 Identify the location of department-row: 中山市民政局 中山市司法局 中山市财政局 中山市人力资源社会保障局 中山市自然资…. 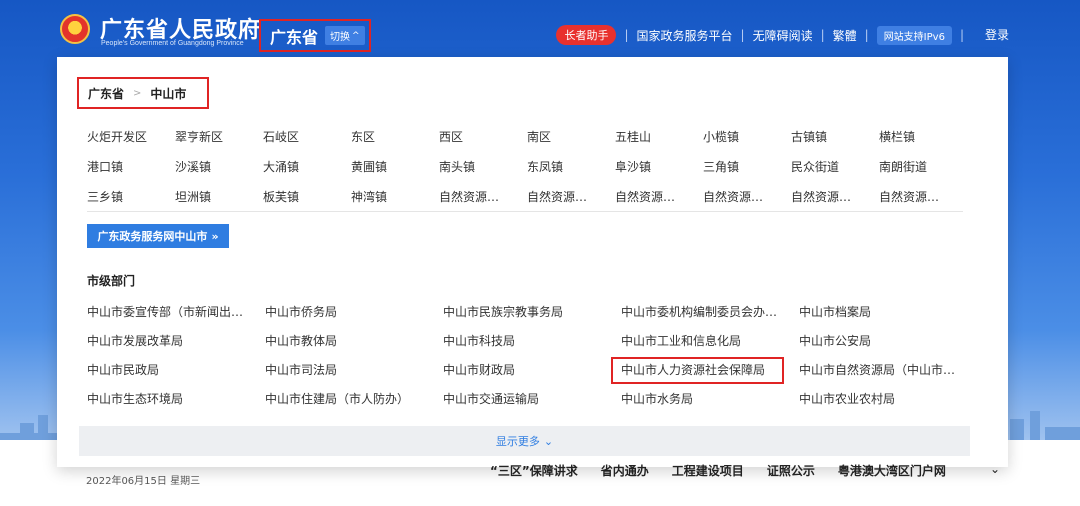
(537, 369).